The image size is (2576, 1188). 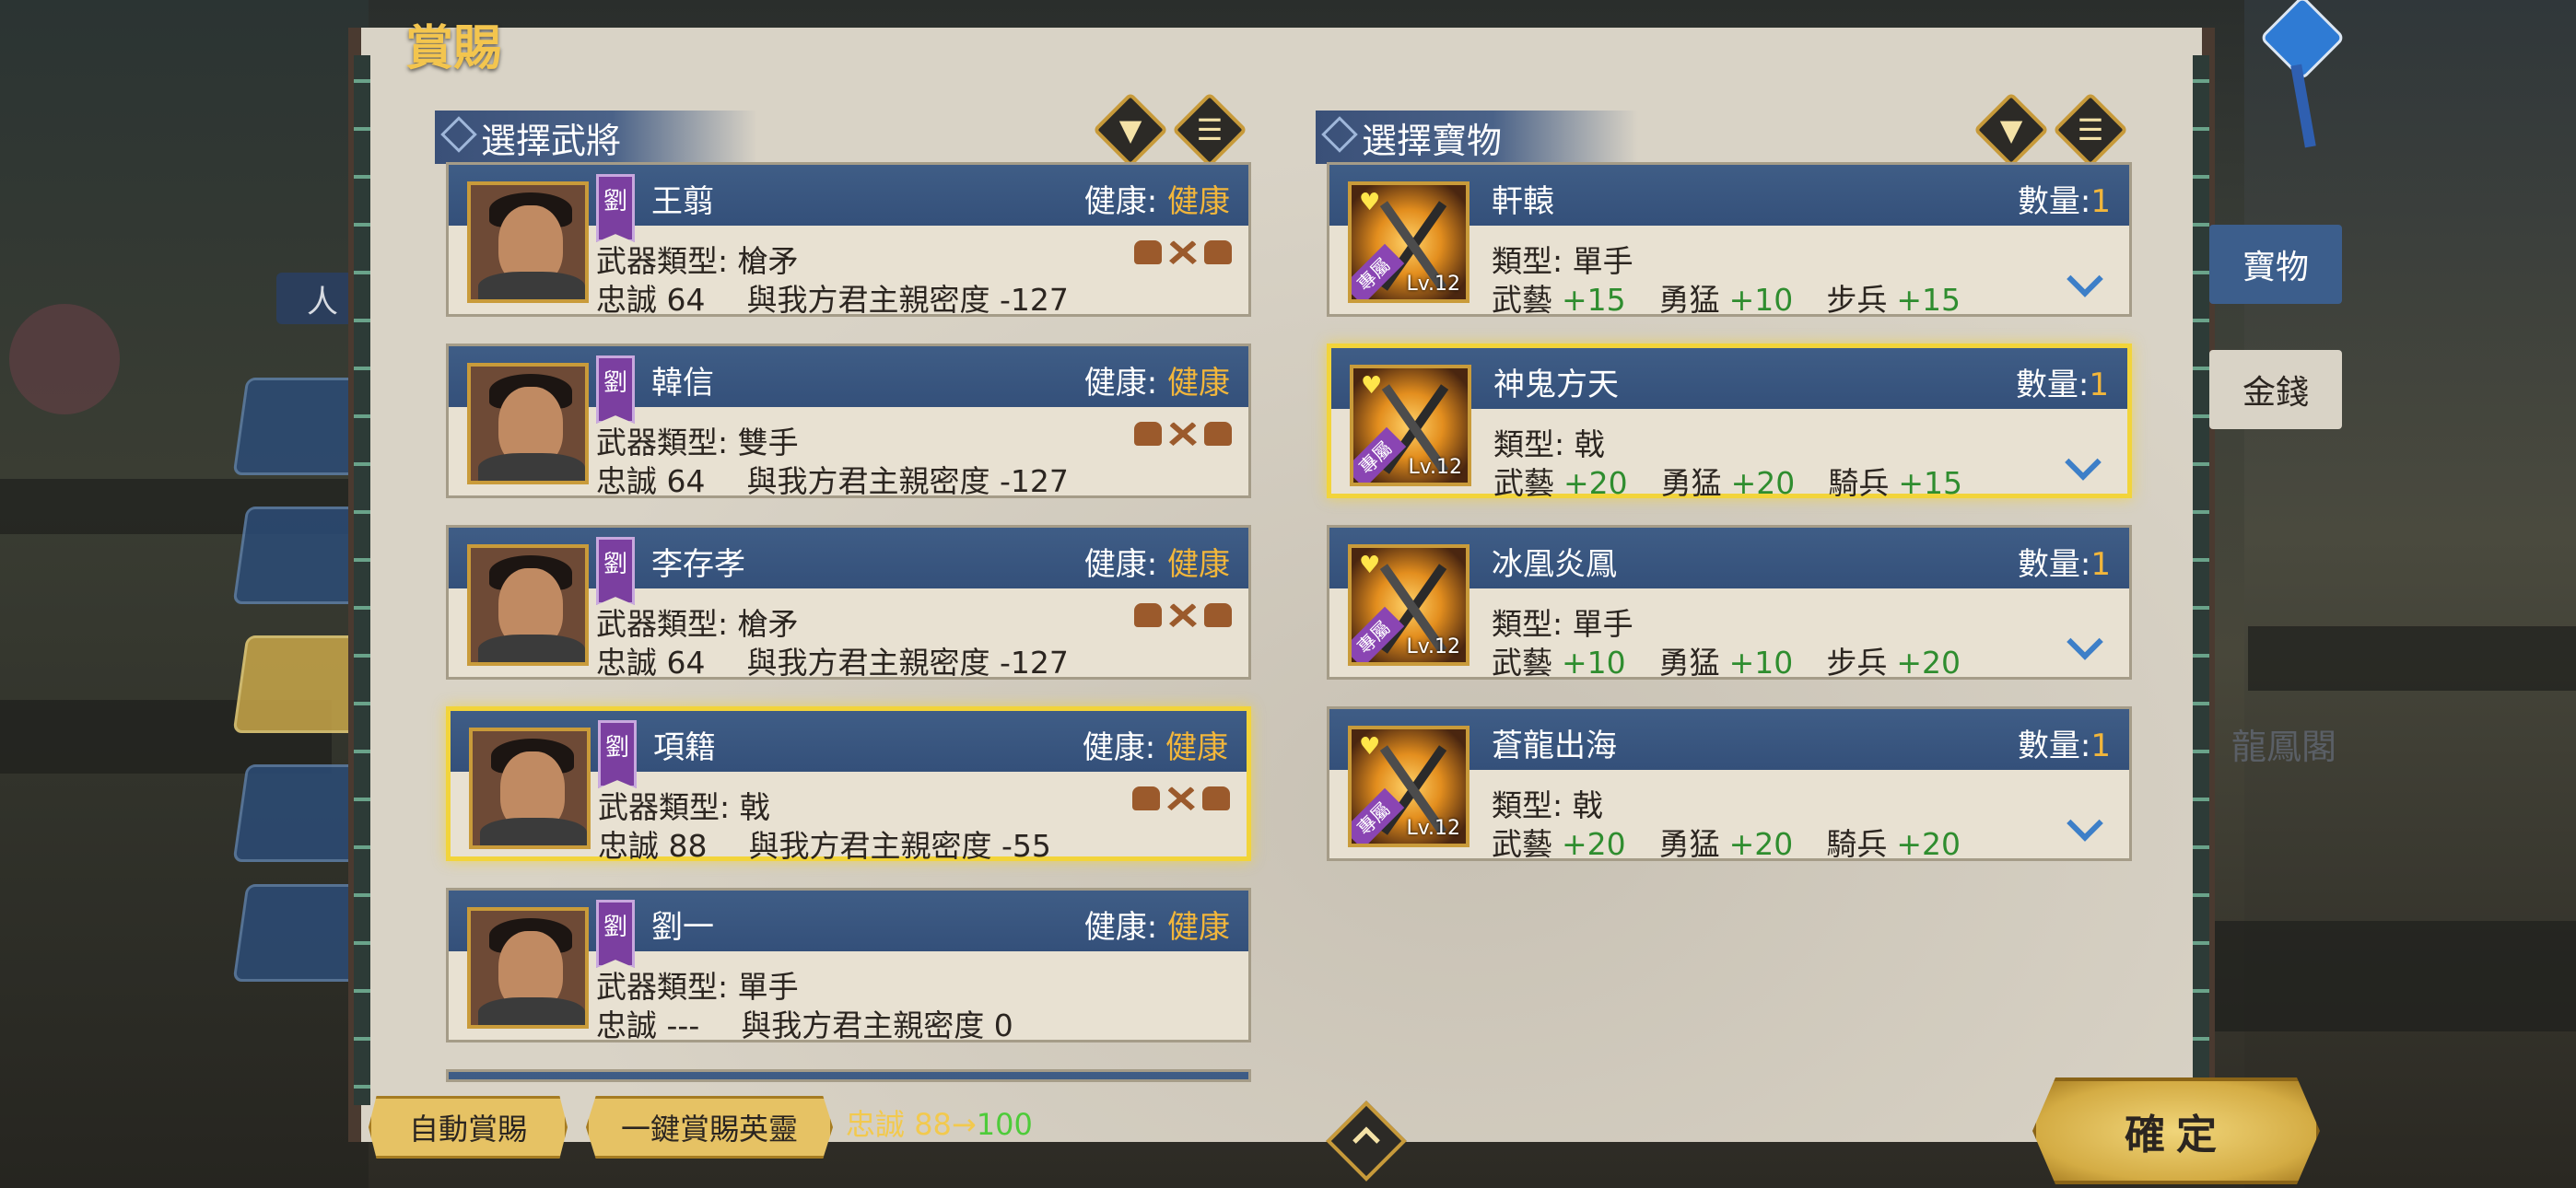 I want to click on list-button-generals: ☰, so click(x=1209, y=130).